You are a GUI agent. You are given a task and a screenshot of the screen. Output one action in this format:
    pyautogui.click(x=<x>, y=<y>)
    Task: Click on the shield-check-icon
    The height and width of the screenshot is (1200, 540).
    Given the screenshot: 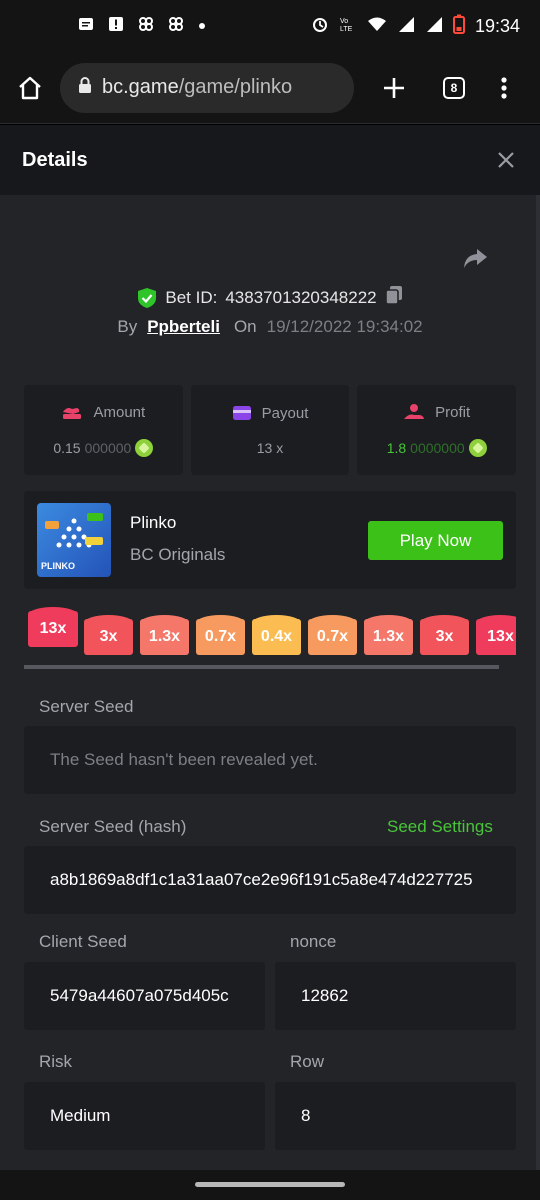 What is the action you would take?
    pyautogui.click(x=147, y=297)
    